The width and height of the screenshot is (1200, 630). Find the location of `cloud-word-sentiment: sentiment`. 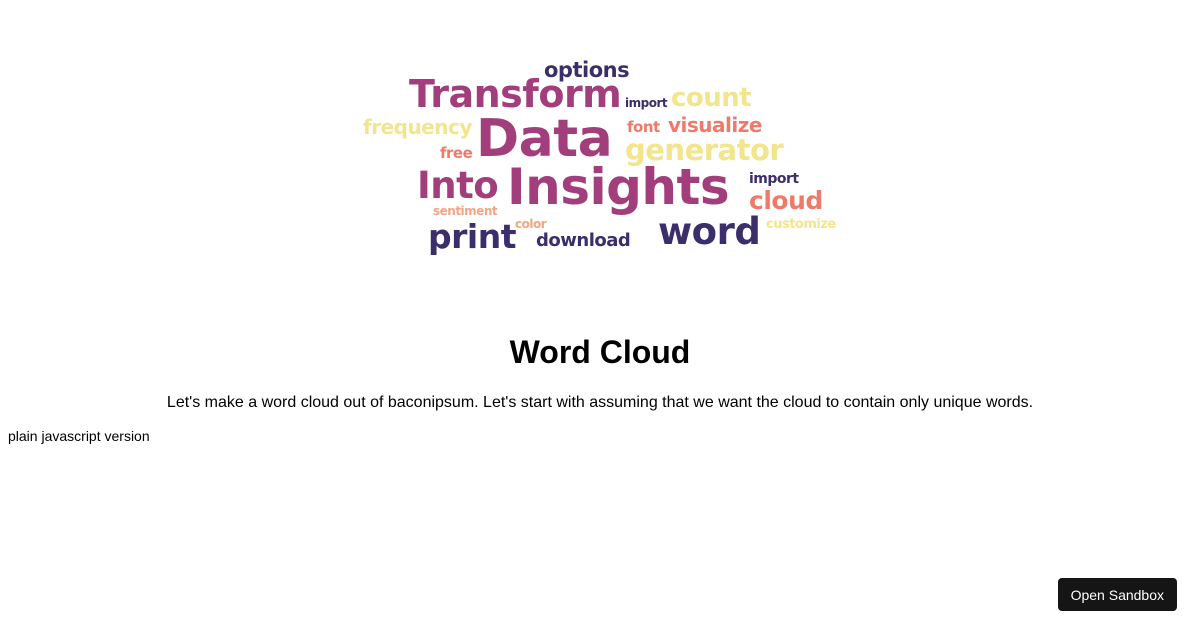

cloud-word-sentiment: sentiment is located at coordinates (465, 211).